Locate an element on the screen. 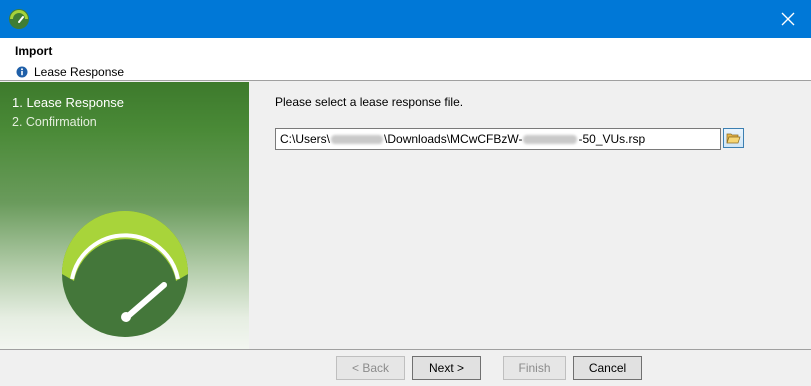 This screenshot has height=386, width=811. footer-separator is located at coordinates (405, 349).